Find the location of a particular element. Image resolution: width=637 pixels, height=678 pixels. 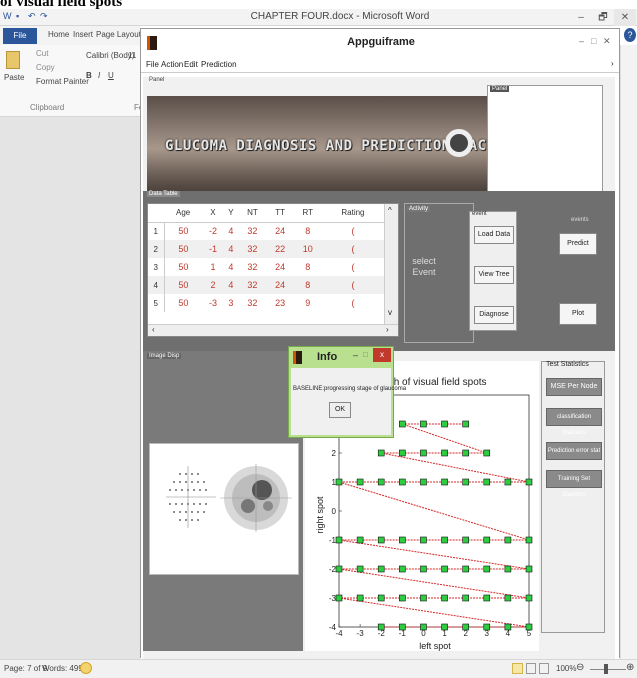

app-close-button: ✕ is located at coordinates (607, 41).